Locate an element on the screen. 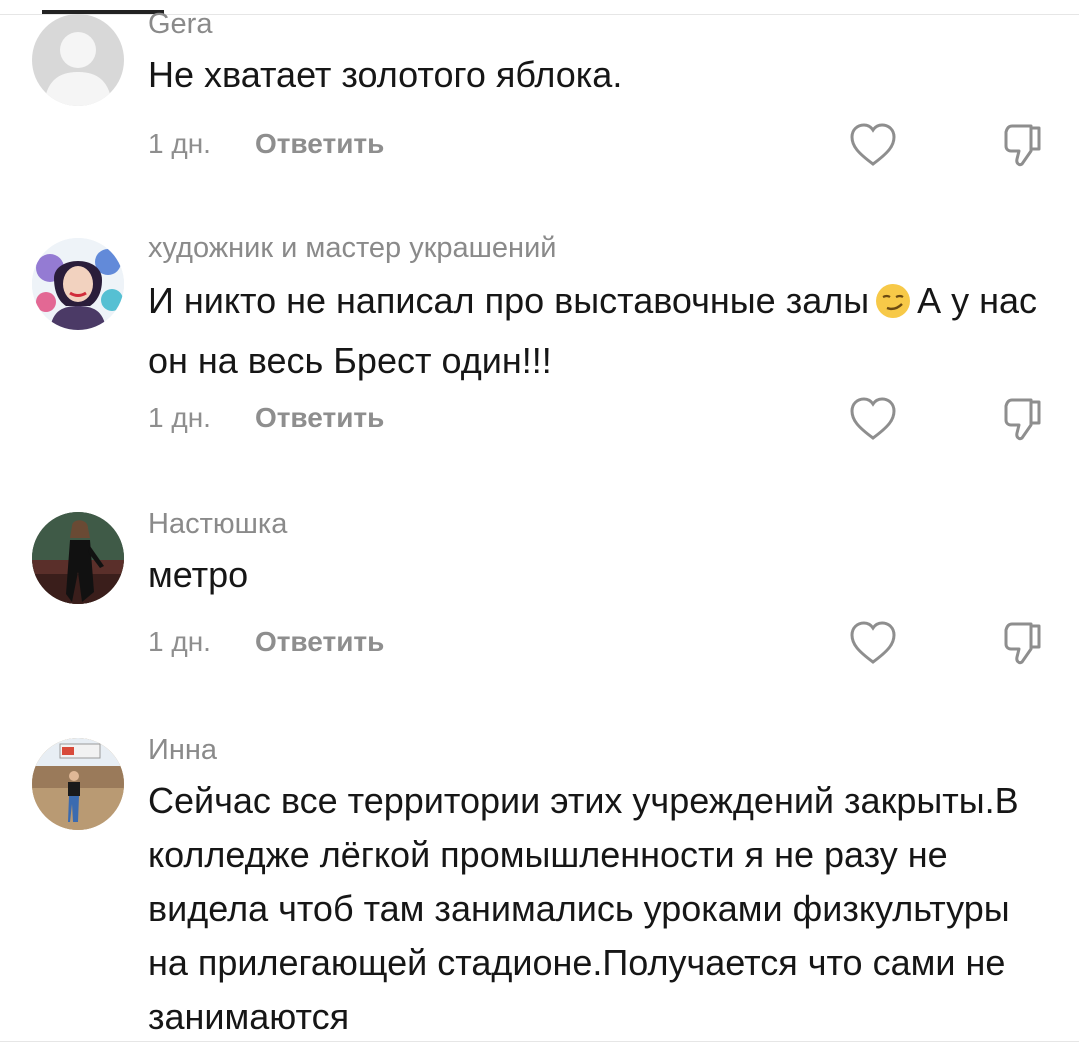 The image size is (1079, 1058). outdoor-photo-icon is located at coordinates (78, 784).